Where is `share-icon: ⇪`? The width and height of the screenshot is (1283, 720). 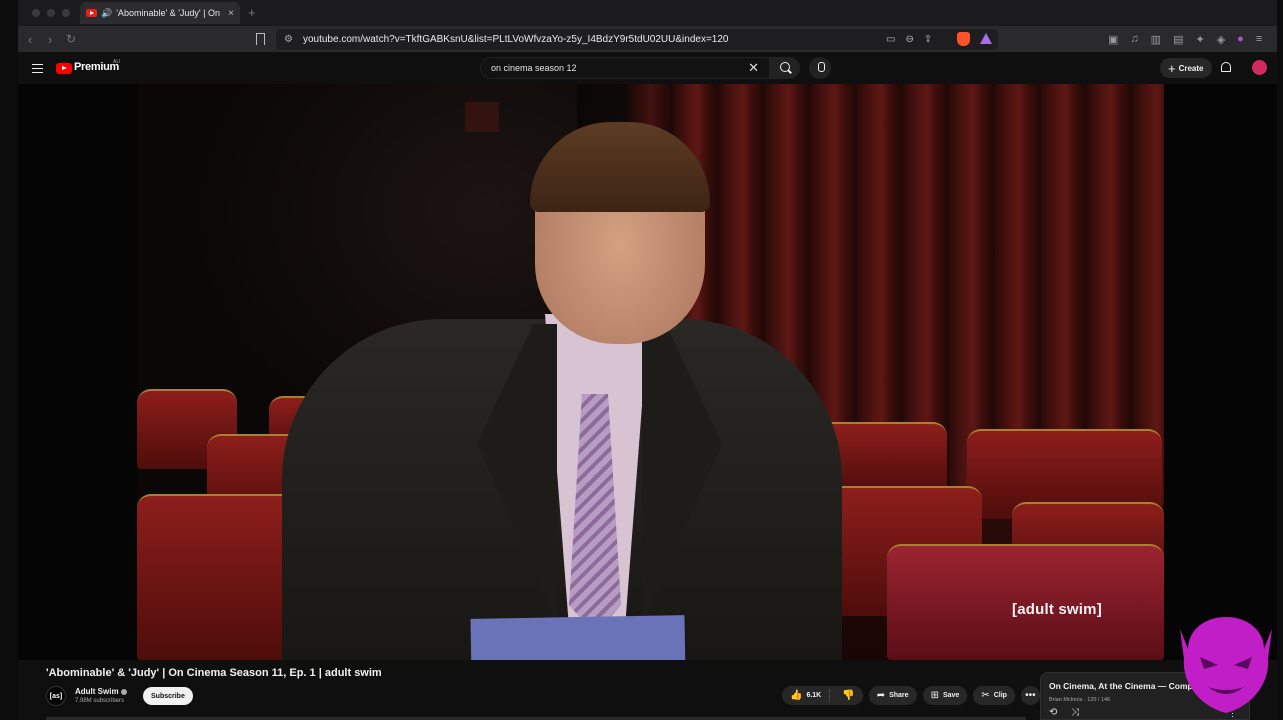 share-icon: ⇪ is located at coordinates (928, 39).